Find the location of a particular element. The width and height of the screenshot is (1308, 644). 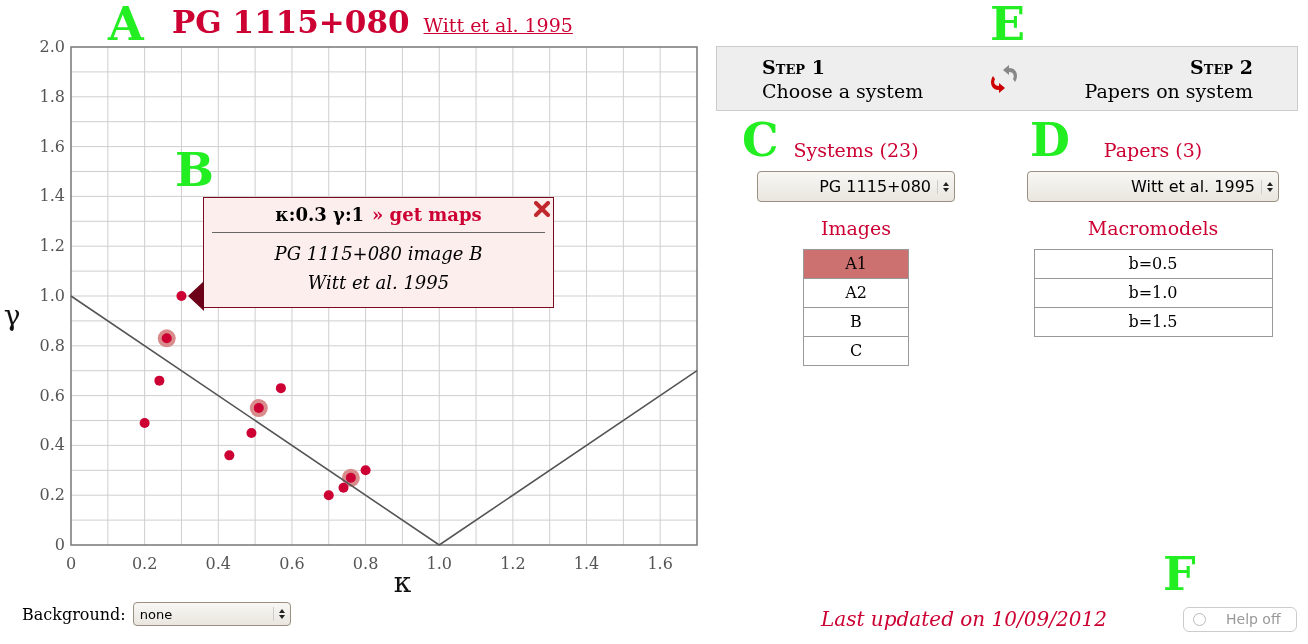

papers-heading: Papers (3) is located at coordinates (1153, 150).